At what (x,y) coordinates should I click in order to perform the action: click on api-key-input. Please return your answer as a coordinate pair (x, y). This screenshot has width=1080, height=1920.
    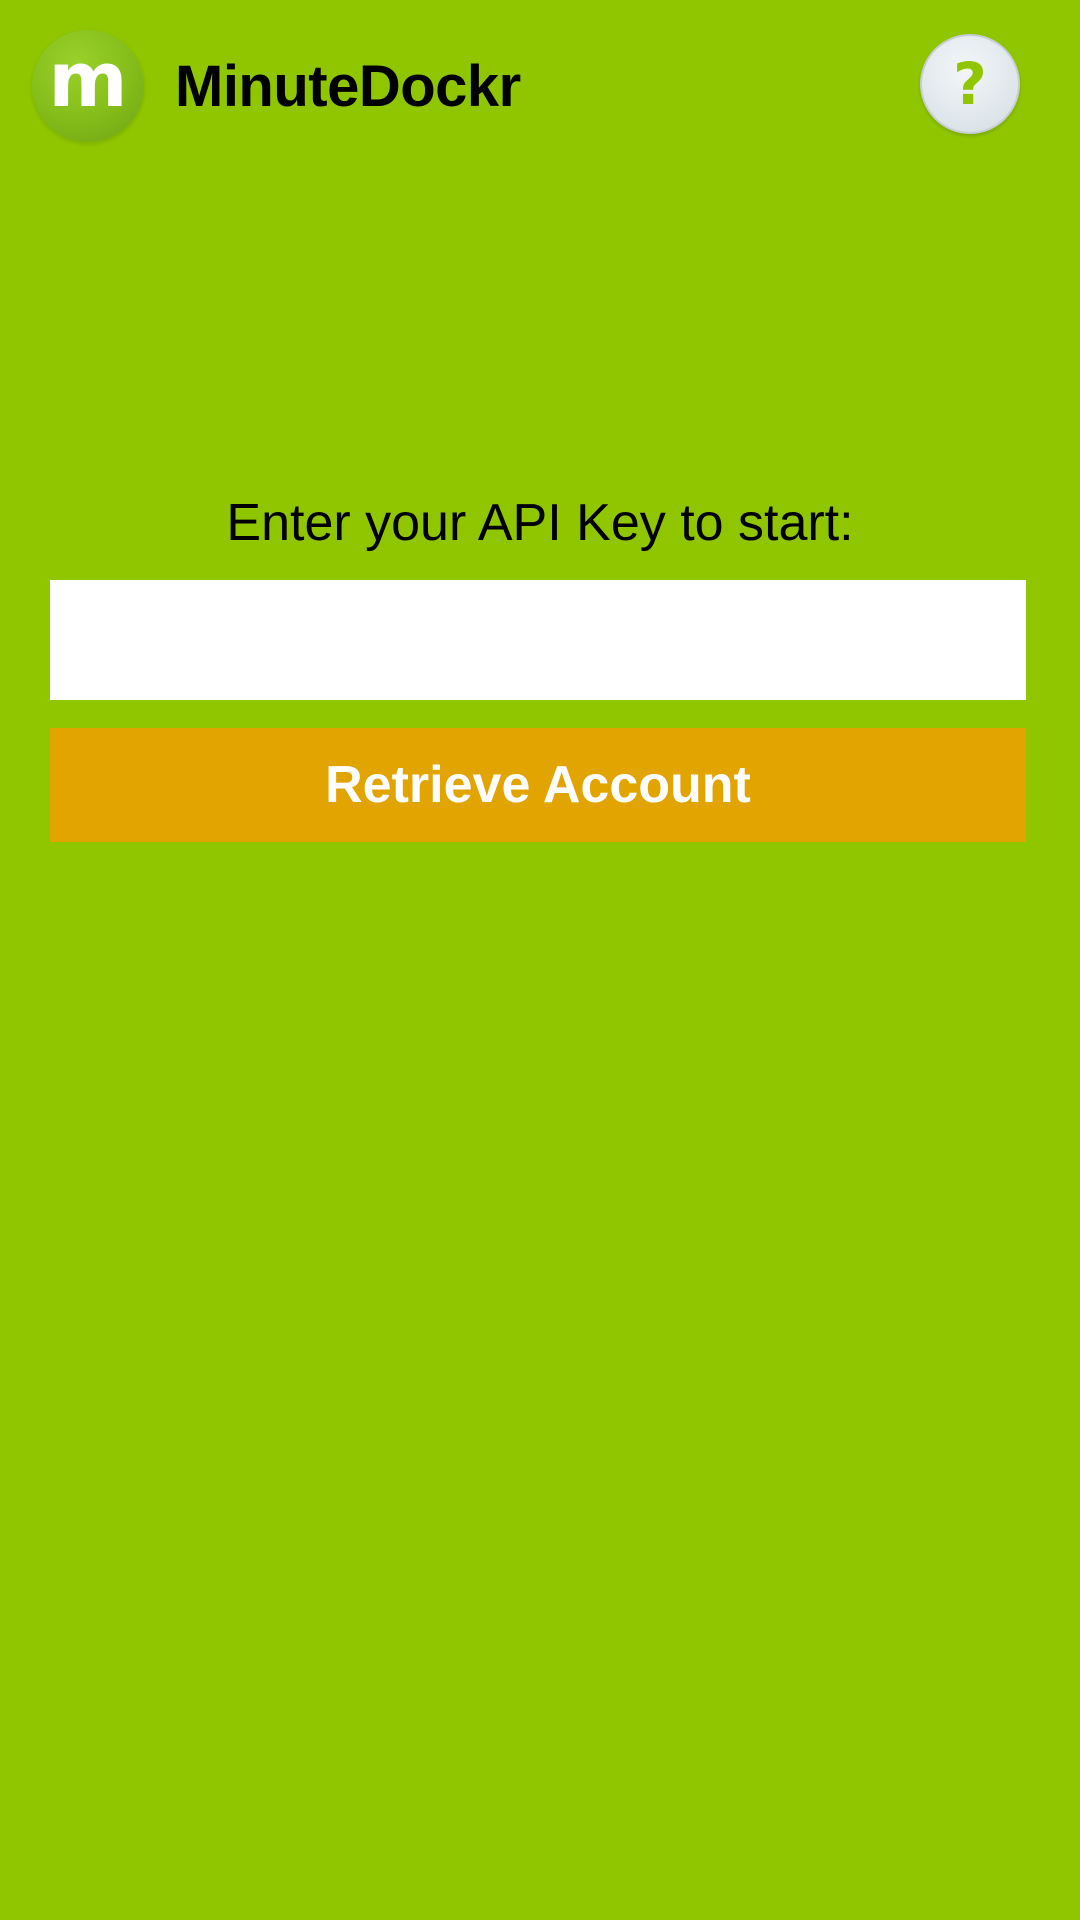
    Looking at the image, I should click on (538, 640).